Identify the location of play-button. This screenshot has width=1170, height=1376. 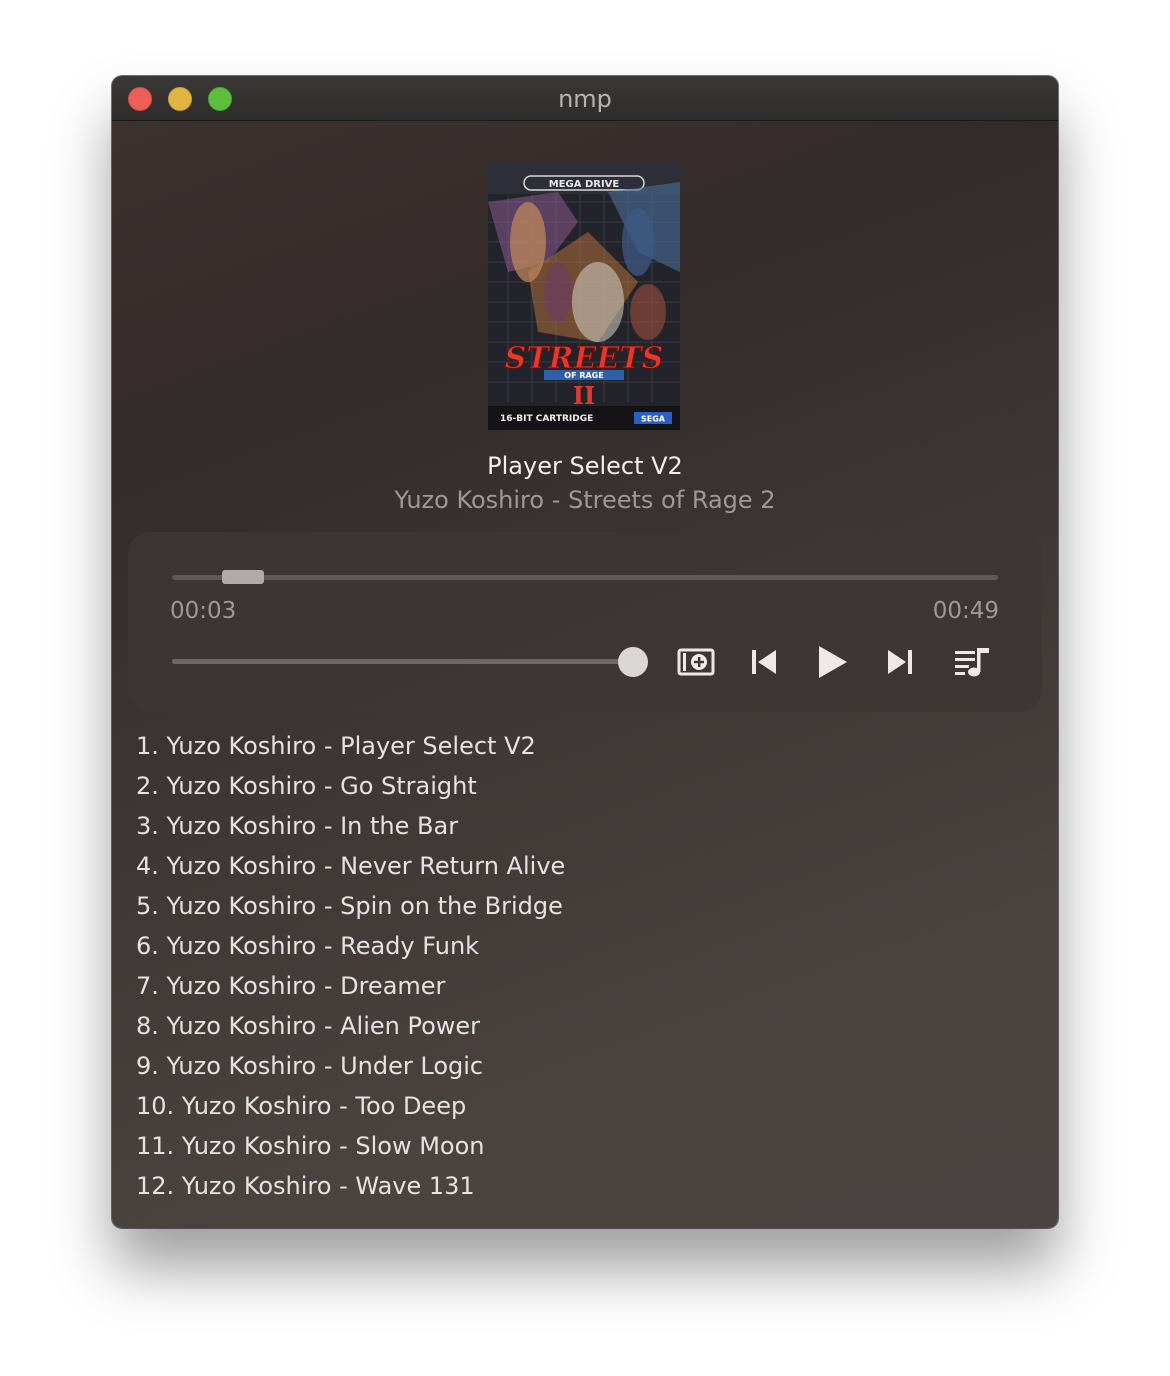
(832, 662).